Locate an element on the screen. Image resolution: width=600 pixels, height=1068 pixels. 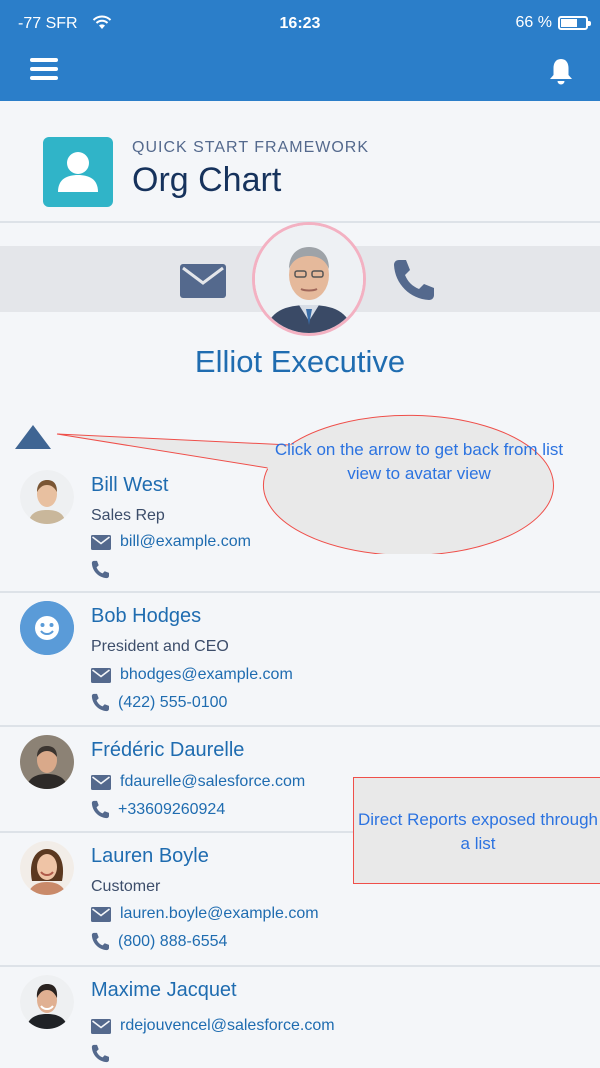
report-phone: (422) 555-0100 is located at coordinates (159, 702).